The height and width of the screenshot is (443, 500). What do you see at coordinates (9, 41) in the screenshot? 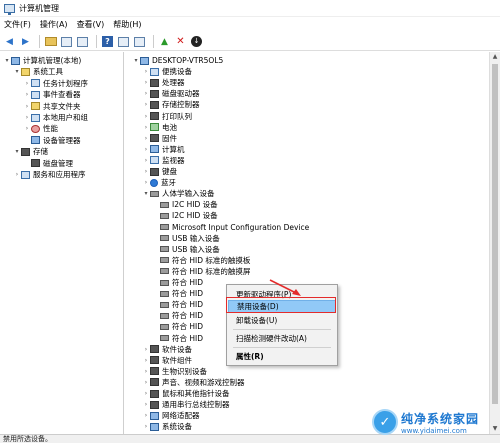
I see `back-arrow-icon: ◀` at bounding box center [9, 41].